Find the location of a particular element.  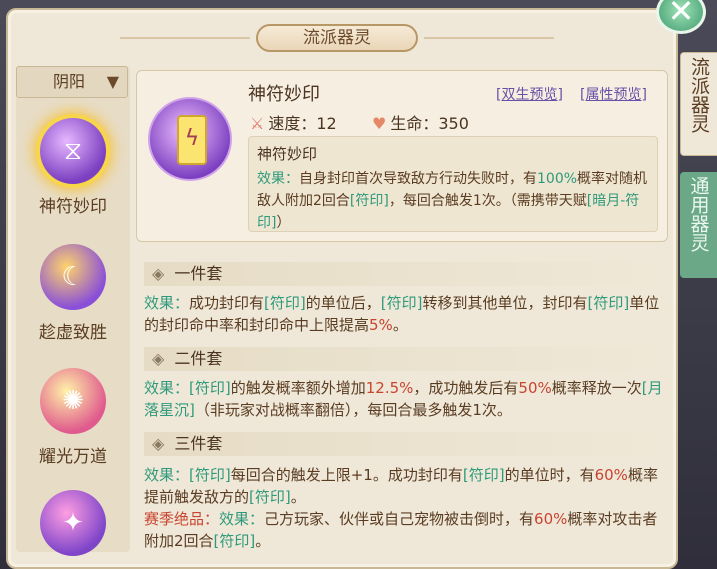

sword-icon: ⚔ is located at coordinates (257, 123).